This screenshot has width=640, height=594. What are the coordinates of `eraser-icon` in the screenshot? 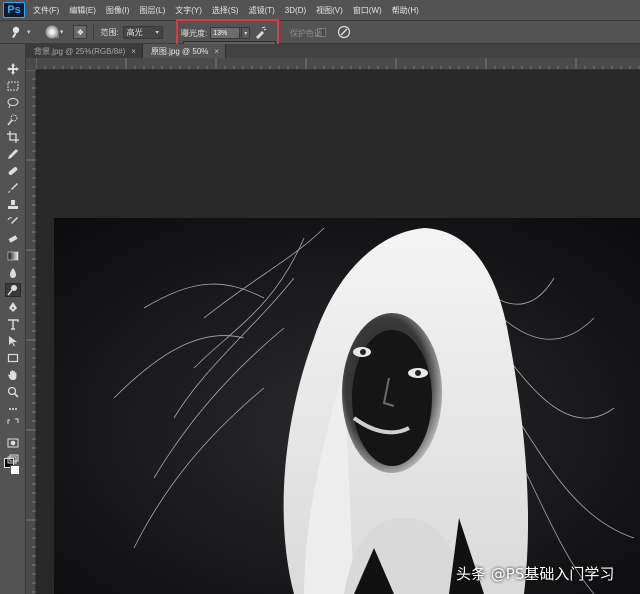 It's located at (13, 239).